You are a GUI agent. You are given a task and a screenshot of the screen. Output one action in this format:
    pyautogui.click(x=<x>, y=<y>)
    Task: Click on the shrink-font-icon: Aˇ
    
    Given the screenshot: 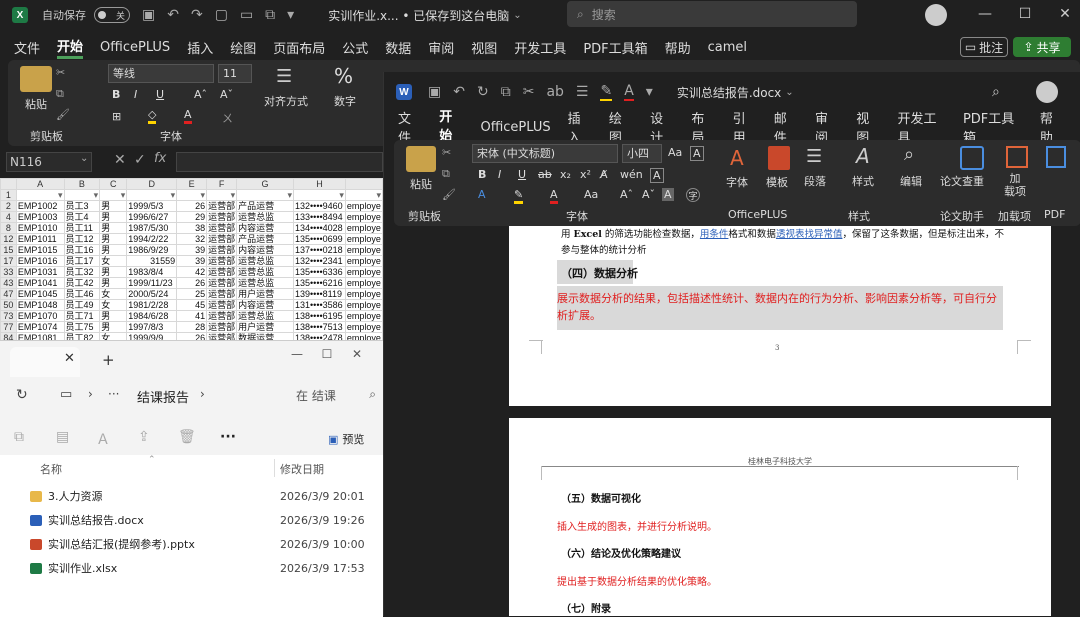 What is the action you would take?
    pyautogui.click(x=648, y=194)
    